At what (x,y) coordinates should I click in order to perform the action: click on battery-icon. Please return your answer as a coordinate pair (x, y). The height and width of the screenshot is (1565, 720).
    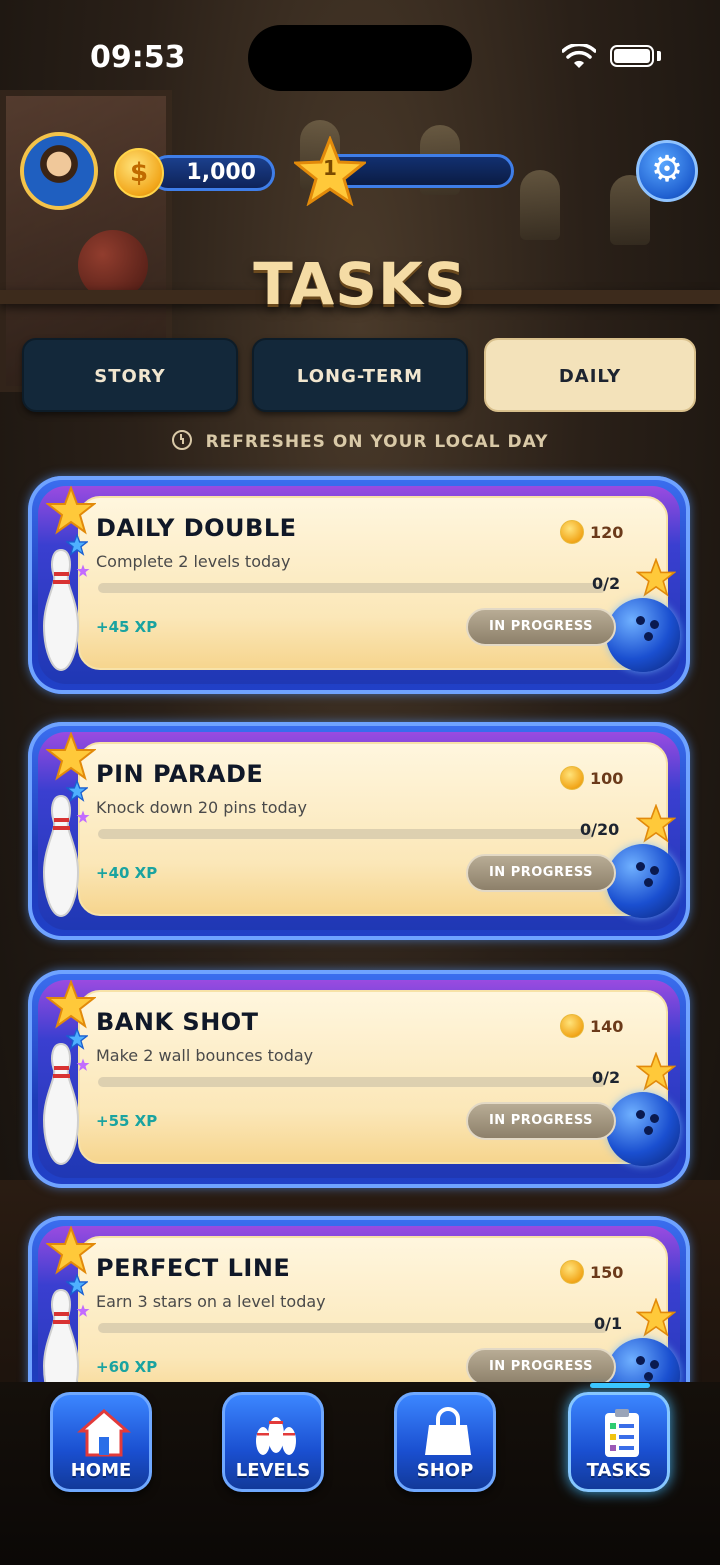
    Looking at the image, I should click on (632, 56).